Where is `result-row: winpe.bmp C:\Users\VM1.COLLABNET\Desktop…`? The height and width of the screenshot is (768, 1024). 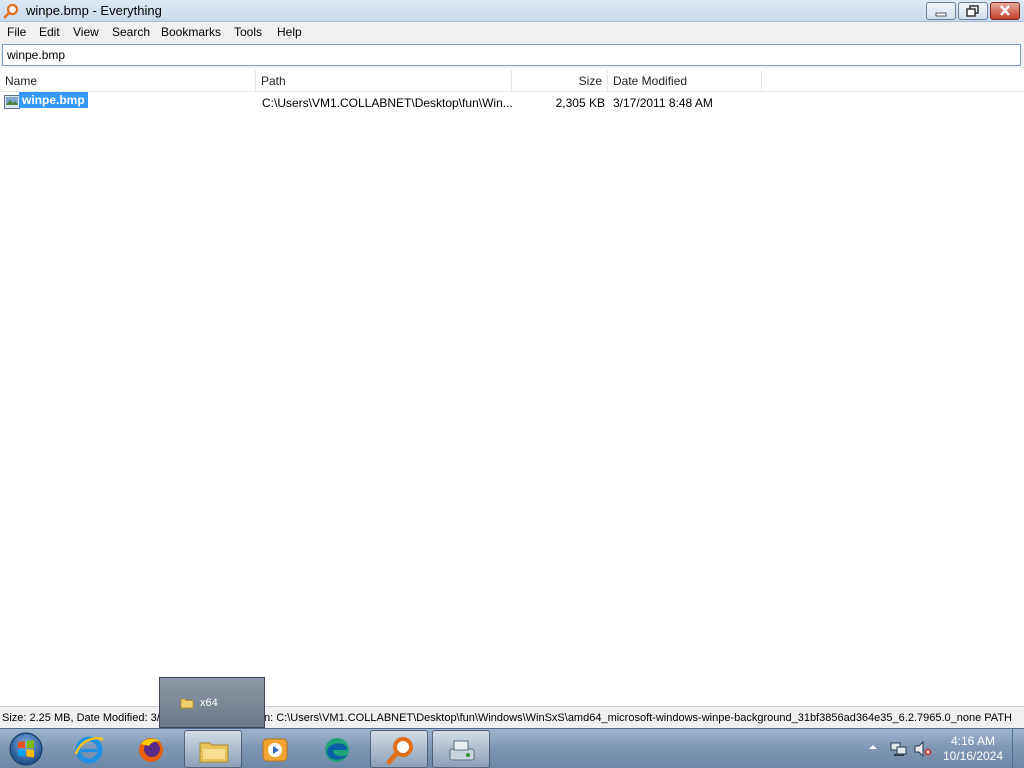
result-row: winpe.bmp C:\Users\VM1.COLLABNET\Desktop… is located at coordinates (512, 102).